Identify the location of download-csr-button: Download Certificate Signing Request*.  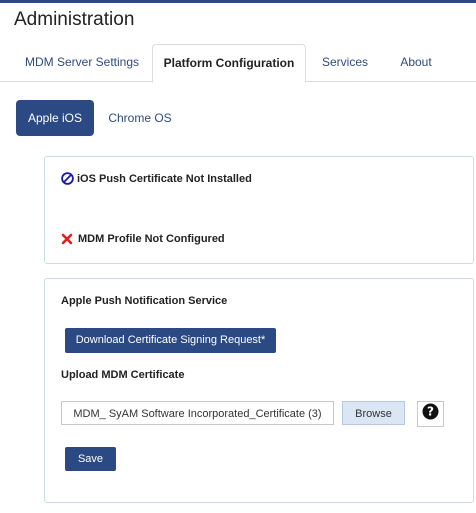
(170, 340).